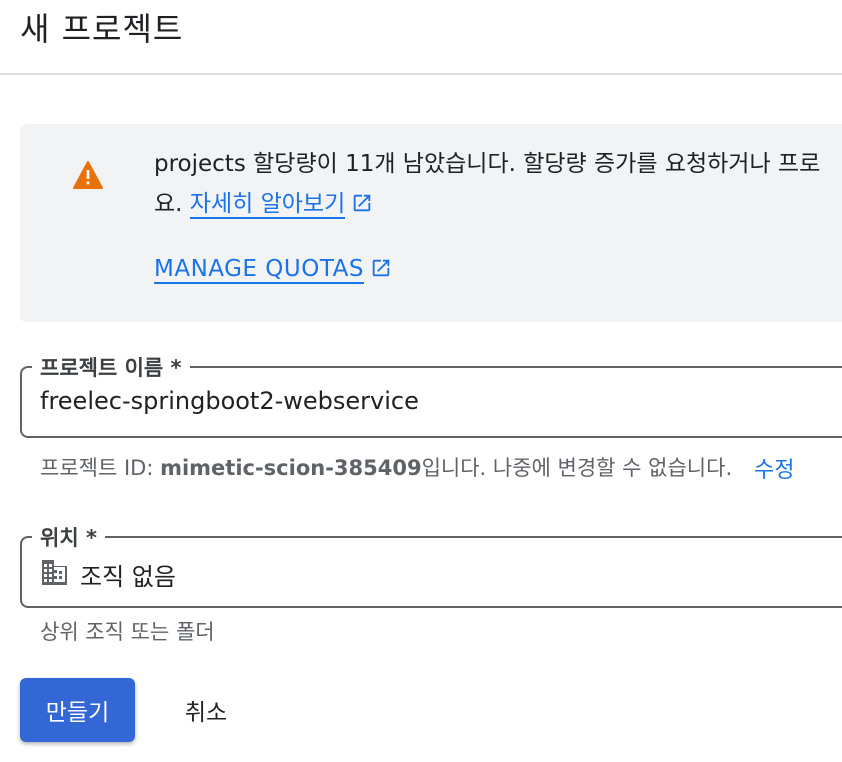  Describe the element at coordinates (77, 710) in the screenshot. I see `create-button: 만들기` at that location.